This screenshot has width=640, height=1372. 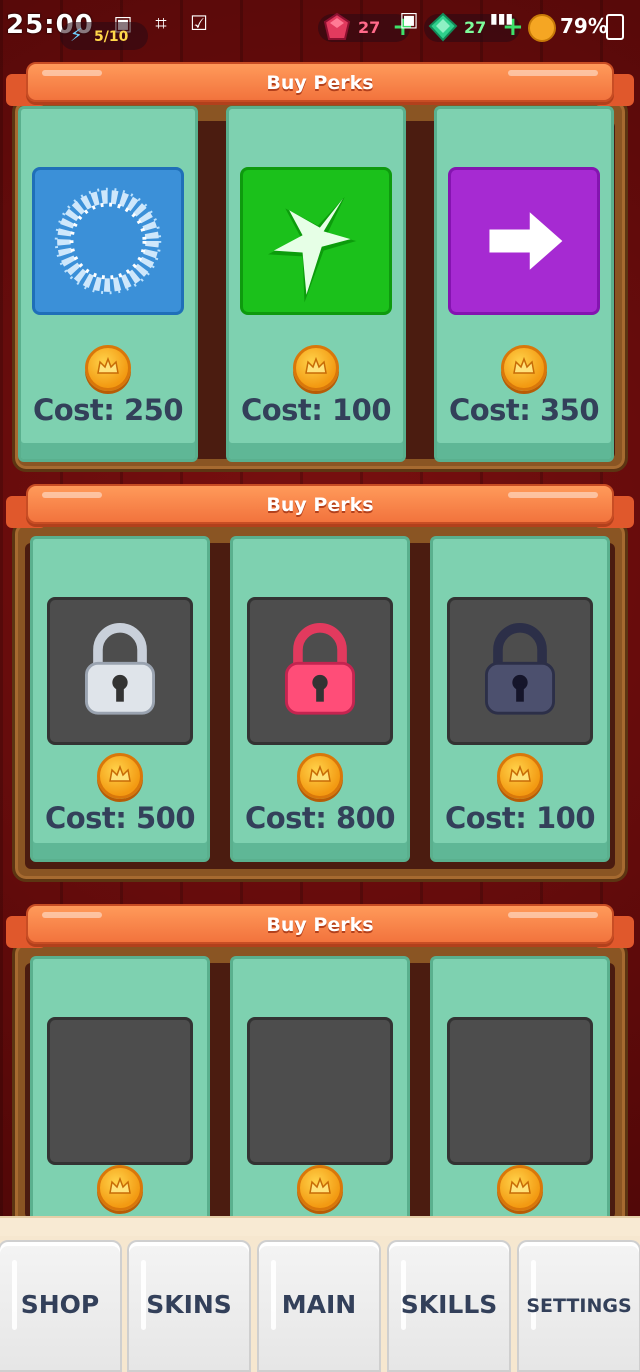 What do you see at coordinates (502, 19) in the screenshot?
I see `signal-icon: ▮▮▮` at bounding box center [502, 19].